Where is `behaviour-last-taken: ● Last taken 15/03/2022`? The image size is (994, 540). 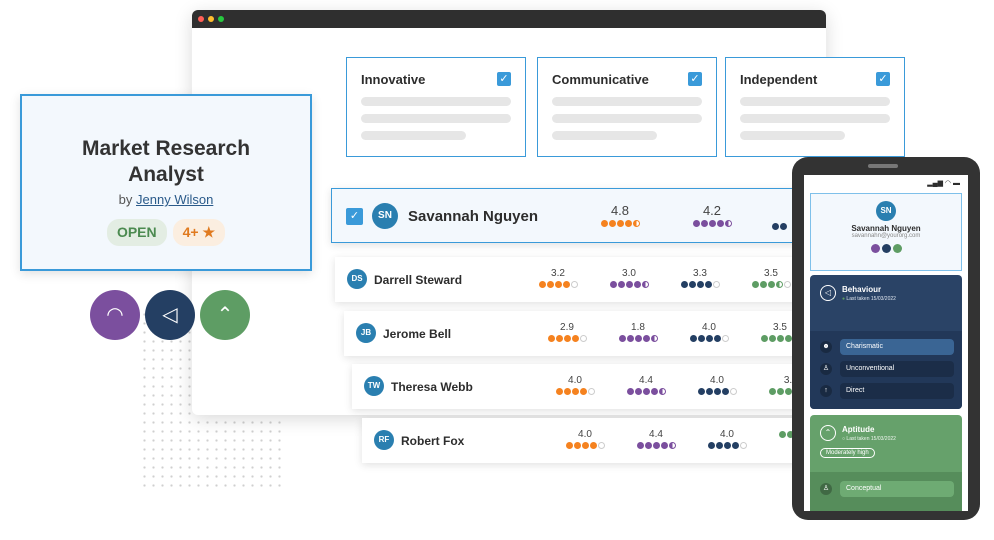 behaviour-last-taken: ● Last taken 15/03/2022 is located at coordinates (869, 299).